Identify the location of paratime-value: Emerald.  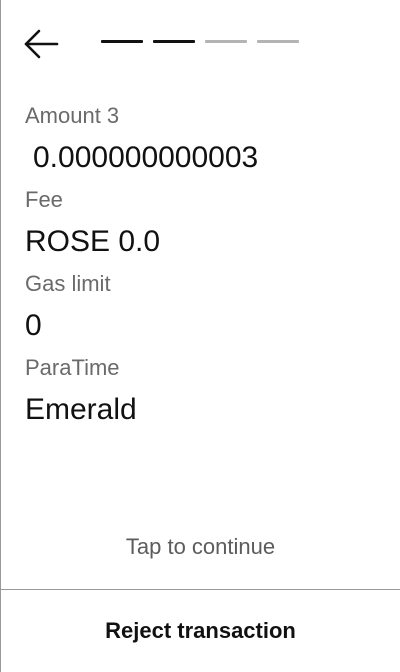
(81, 409).